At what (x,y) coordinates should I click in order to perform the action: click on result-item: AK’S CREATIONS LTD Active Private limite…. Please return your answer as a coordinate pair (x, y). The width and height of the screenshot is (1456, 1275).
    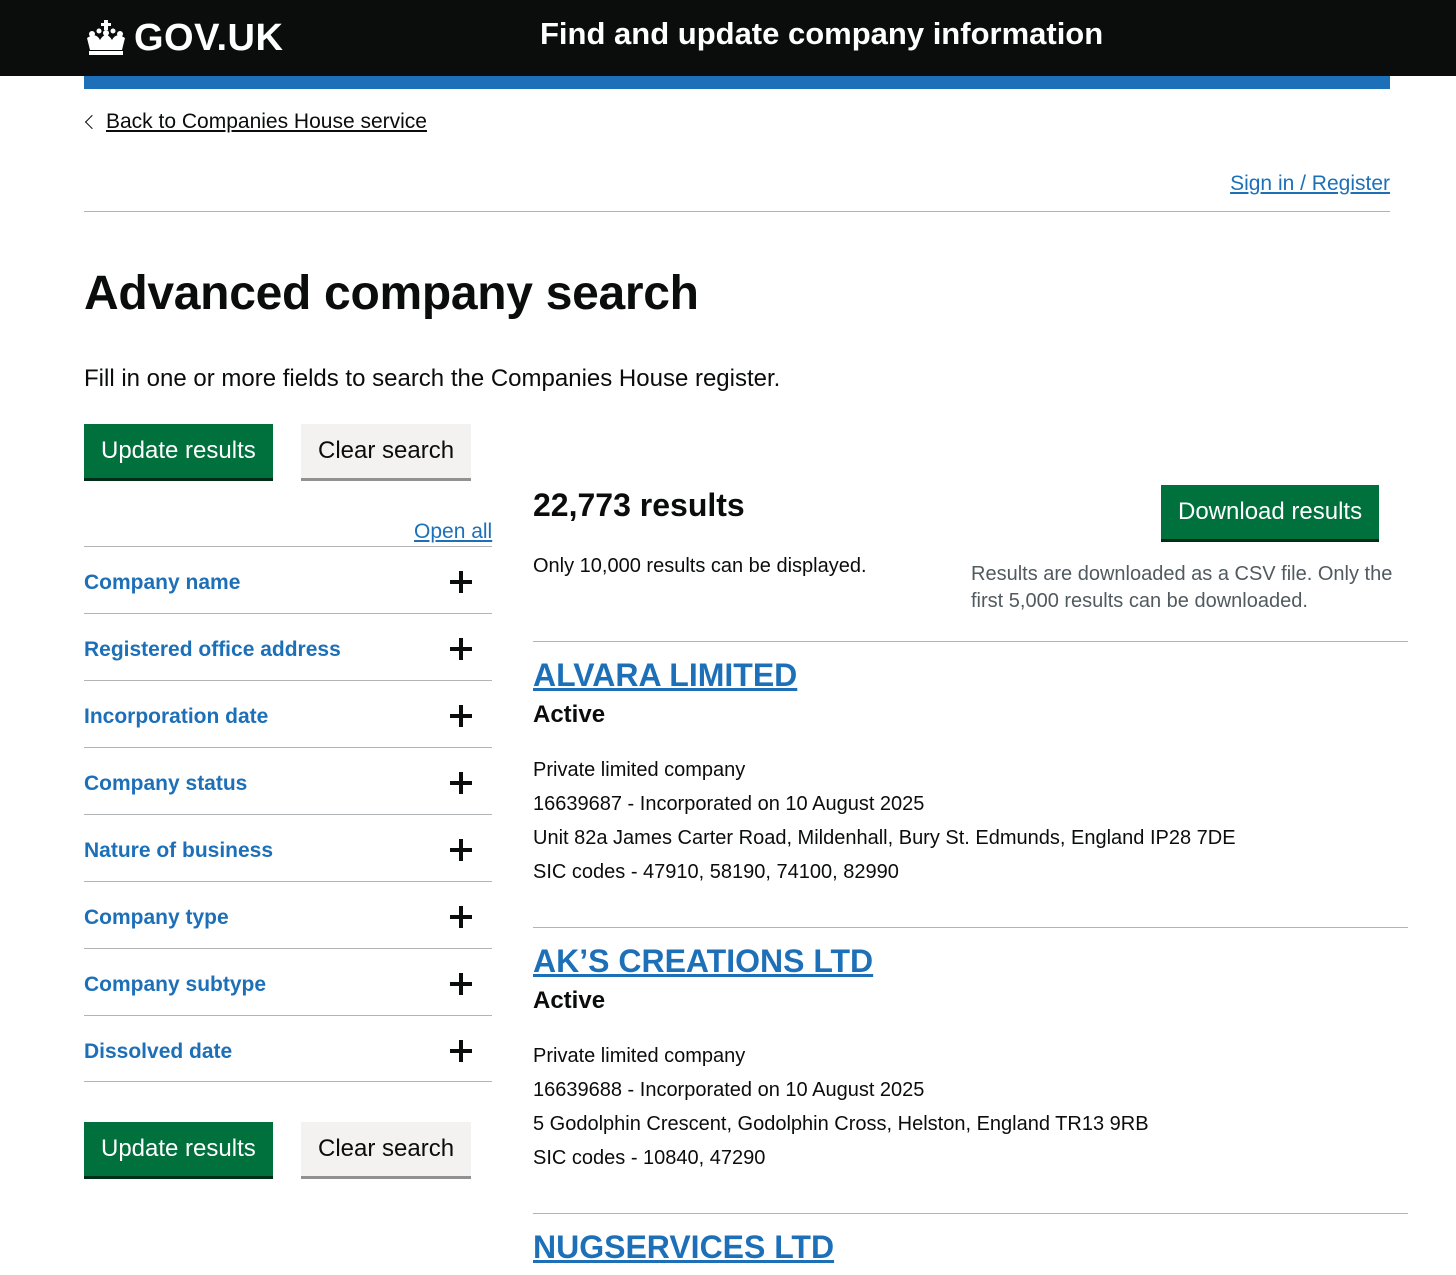
    Looking at the image, I should click on (970, 1059).